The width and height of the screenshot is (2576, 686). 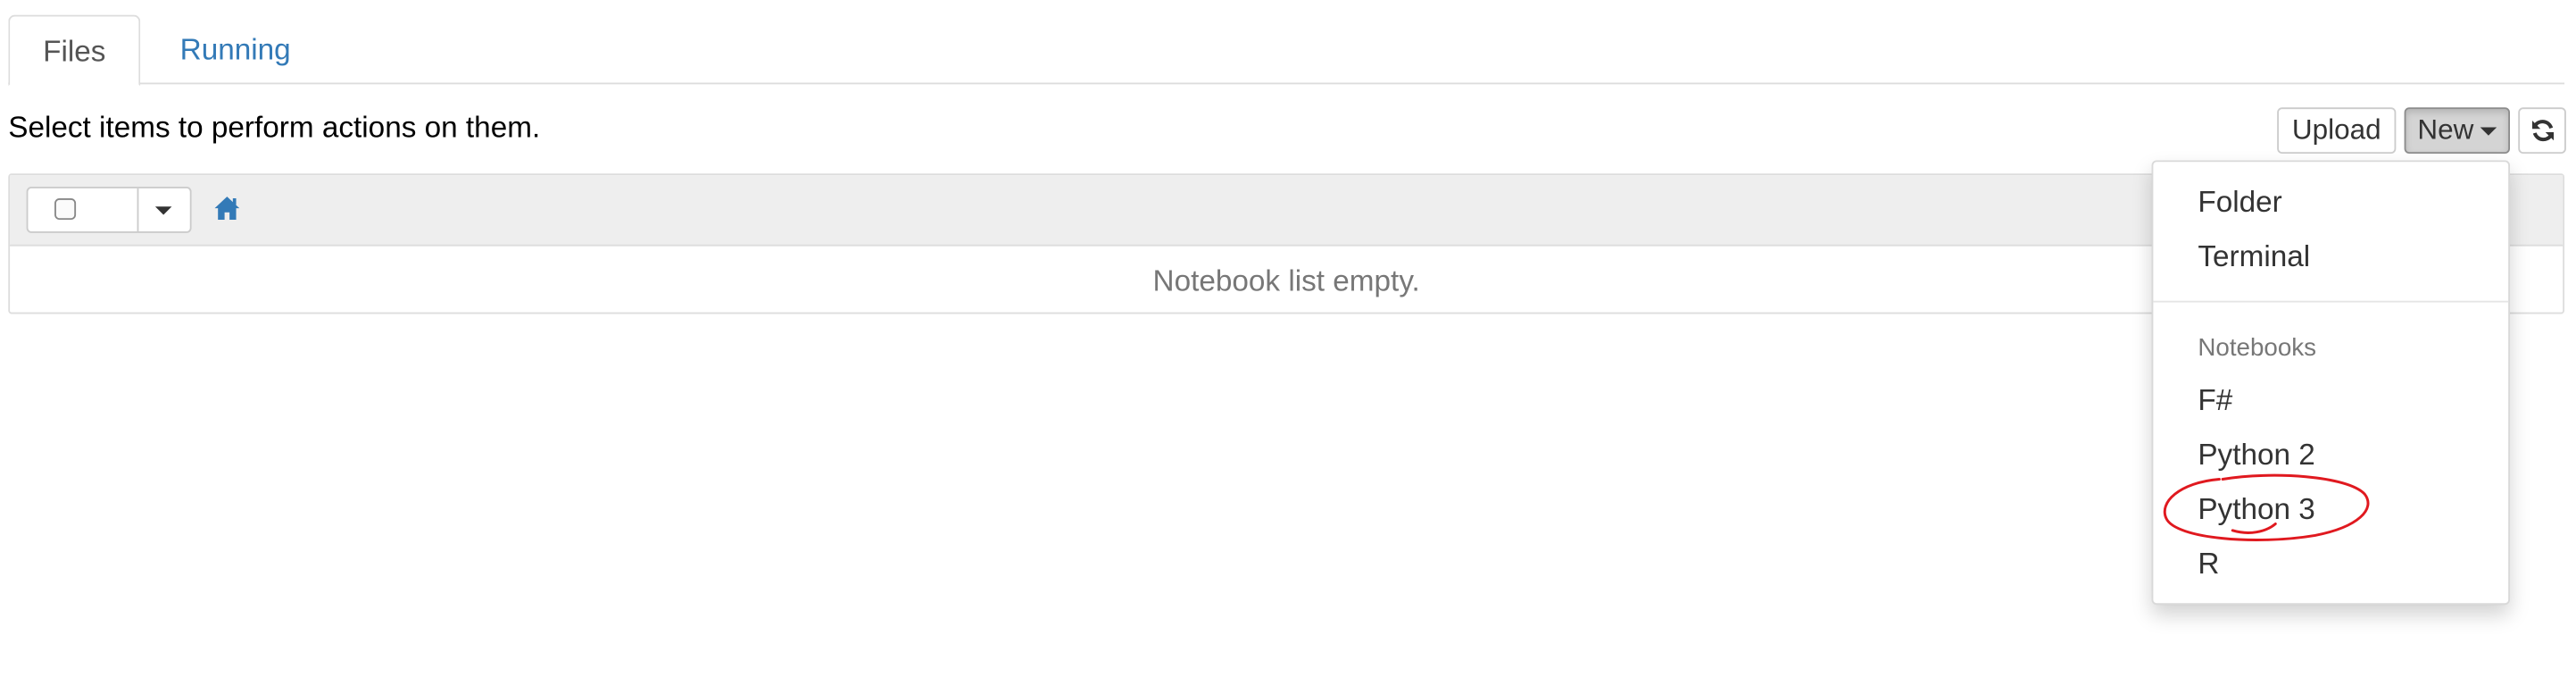 What do you see at coordinates (2257, 348) in the screenshot?
I see `menu-header-notebooks: Notebooks` at bounding box center [2257, 348].